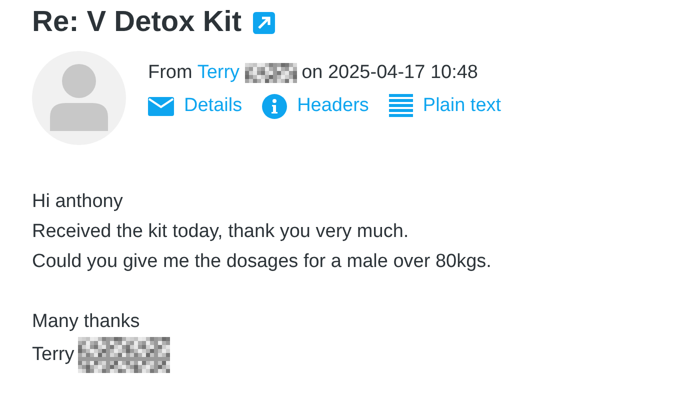 The width and height of the screenshot is (700, 400). What do you see at coordinates (221, 232) in the screenshot?
I see `message-text: Received the kit today, thank you very much.` at bounding box center [221, 232].